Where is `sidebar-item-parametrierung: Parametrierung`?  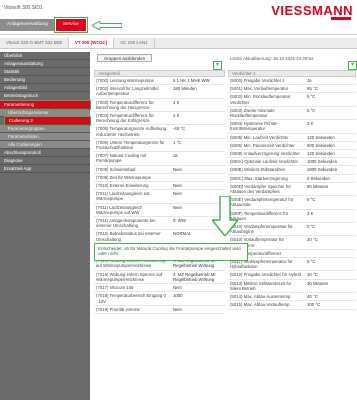 sidebar-item-parametrierung: Parametrierung is located at coordinates (45, 104).